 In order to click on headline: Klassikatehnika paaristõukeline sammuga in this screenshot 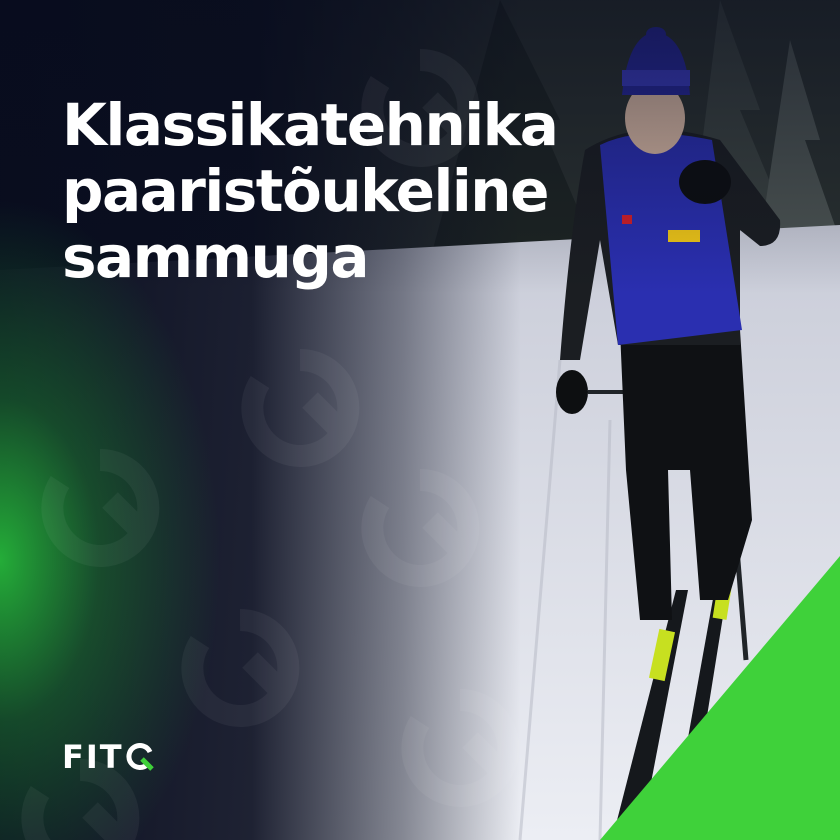, I will do `click(310, 191)`.